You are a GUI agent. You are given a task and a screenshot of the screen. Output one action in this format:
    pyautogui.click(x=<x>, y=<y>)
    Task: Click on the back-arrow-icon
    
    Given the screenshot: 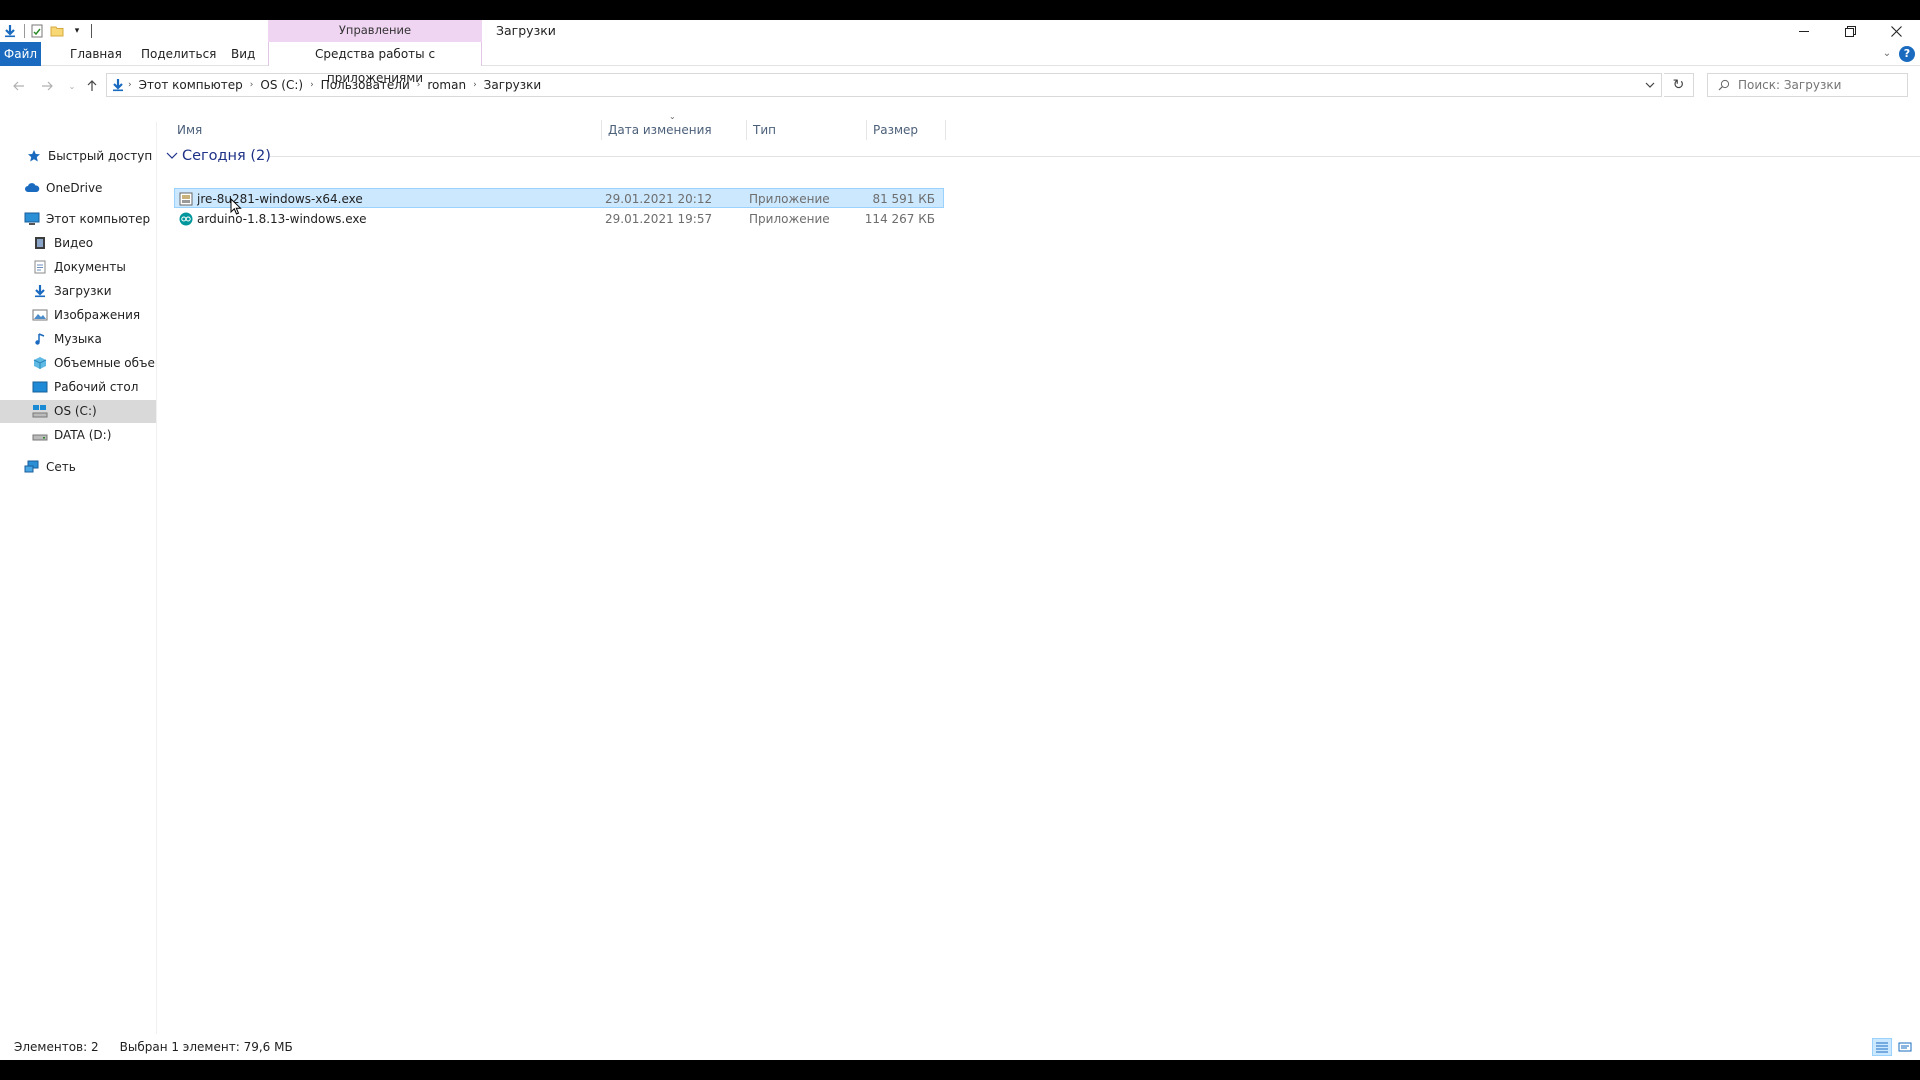 What is the action you would take?
    pyautogui.click(x=18, y=86)
    